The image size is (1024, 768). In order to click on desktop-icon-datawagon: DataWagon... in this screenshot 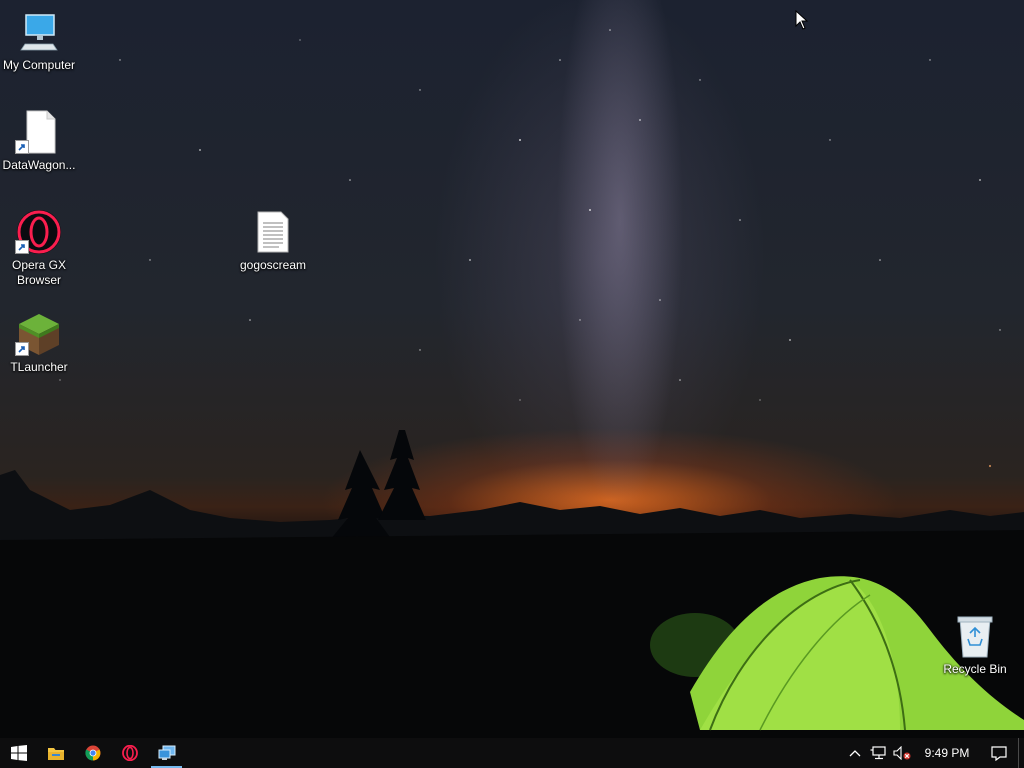, I will do `click(39, 140)`.